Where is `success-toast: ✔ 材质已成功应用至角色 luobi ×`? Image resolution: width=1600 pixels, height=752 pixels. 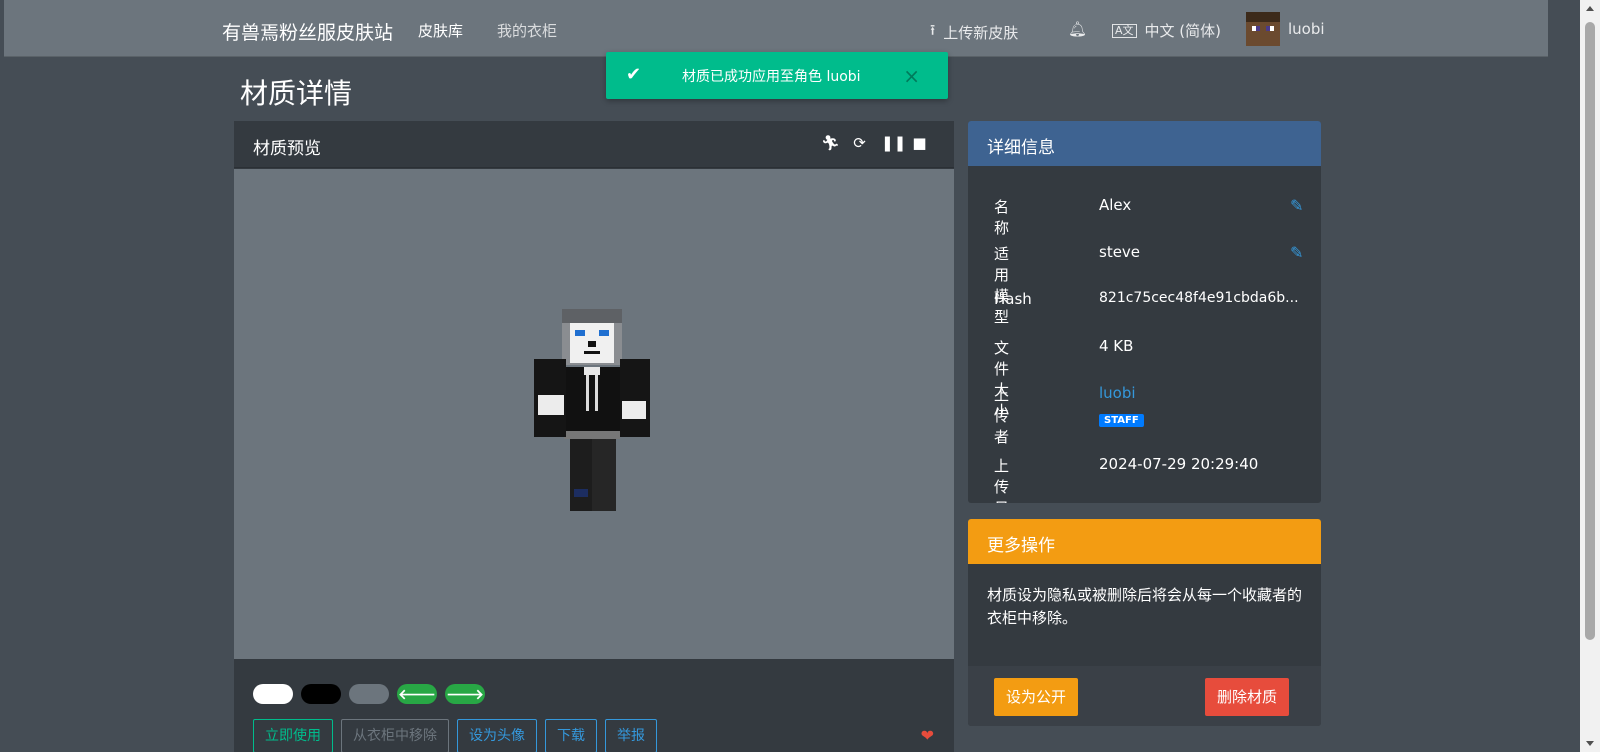 success-toast: ✔ 材质已成功应用至角色 luobi × is located at coordinates (777, 75).